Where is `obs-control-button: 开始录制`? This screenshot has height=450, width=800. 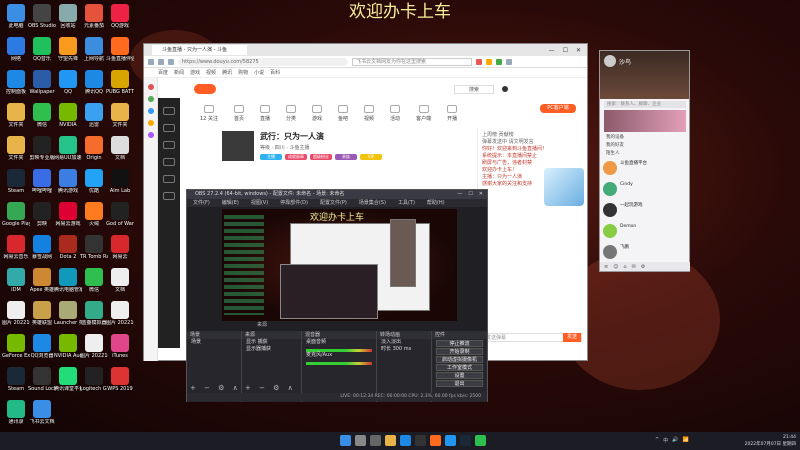
obs-control-button: 开始录制 is located at coordinates (459, 351).